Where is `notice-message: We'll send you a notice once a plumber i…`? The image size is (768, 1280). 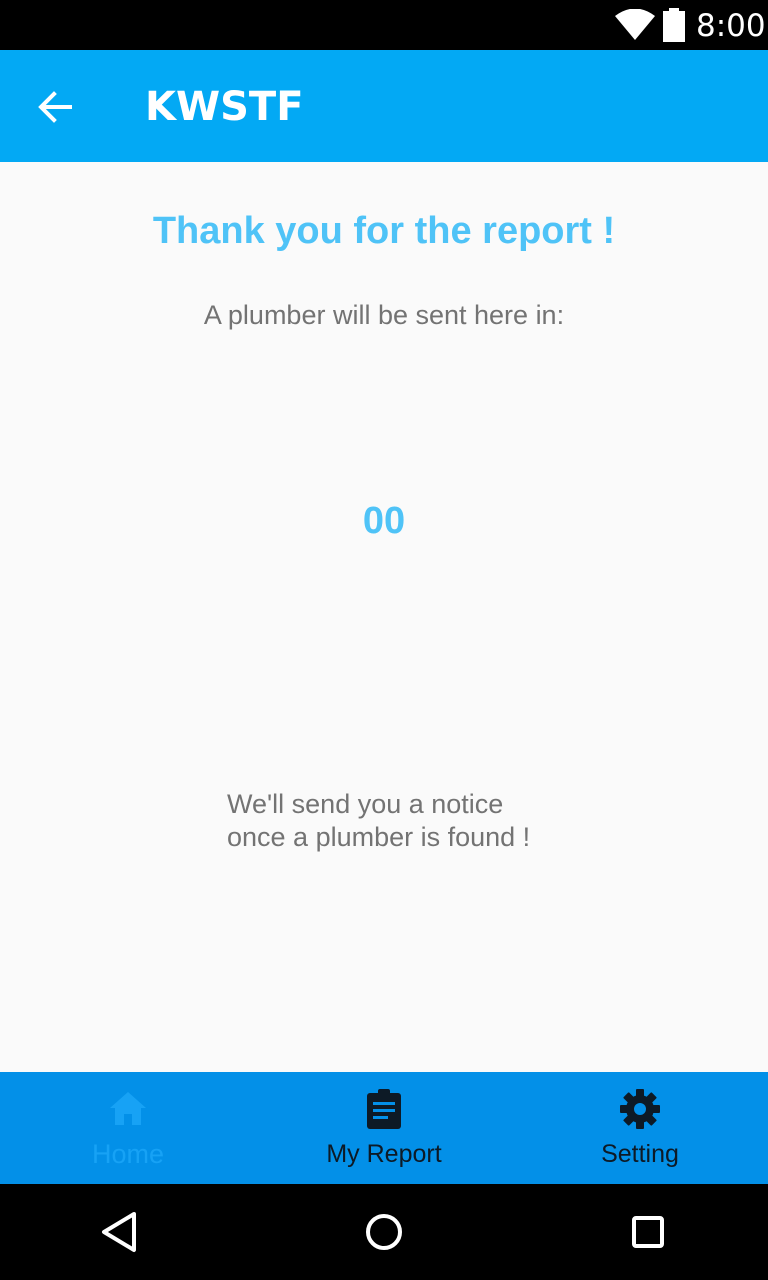 notice-message: We'll send you a notice once a plumber i… is located at coordinates (378, 821).